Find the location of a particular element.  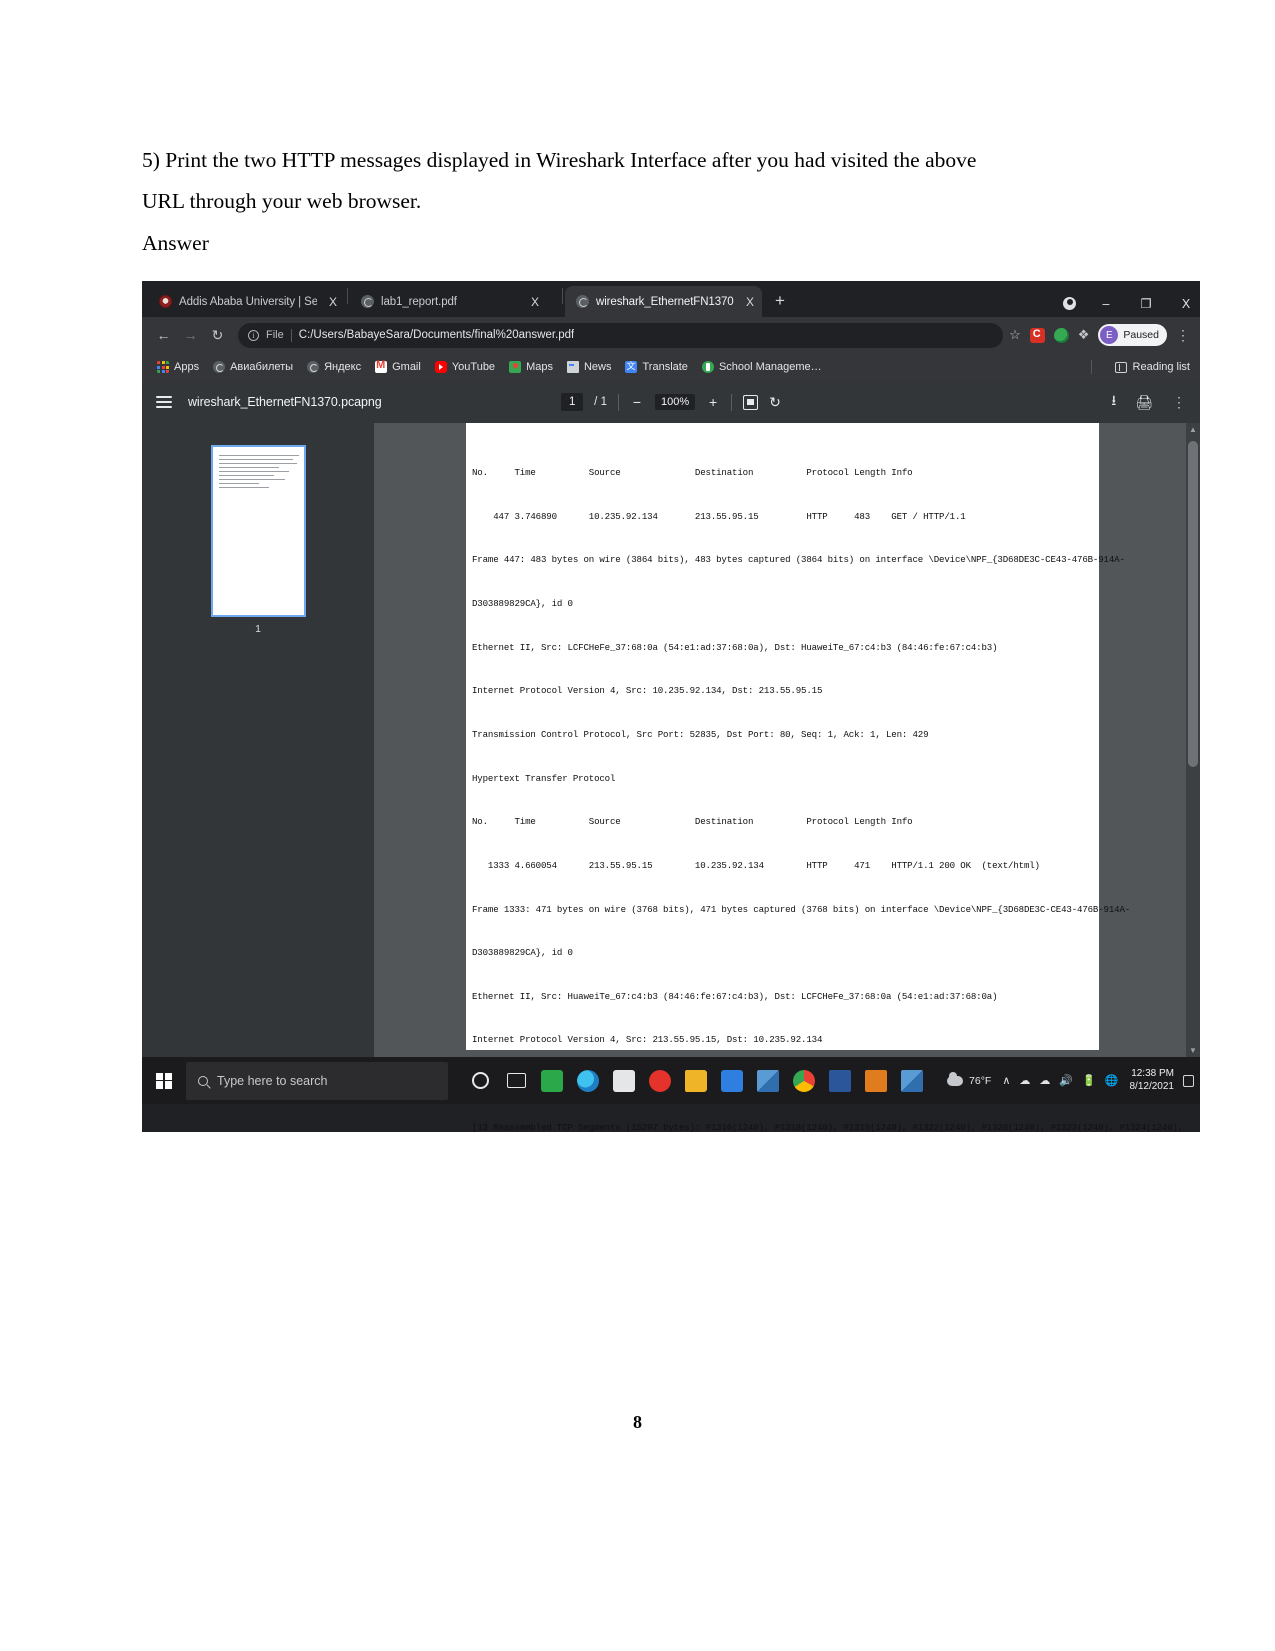

capture-line: Hypertext Transfer Protocol is located at coordinates (544, 778).